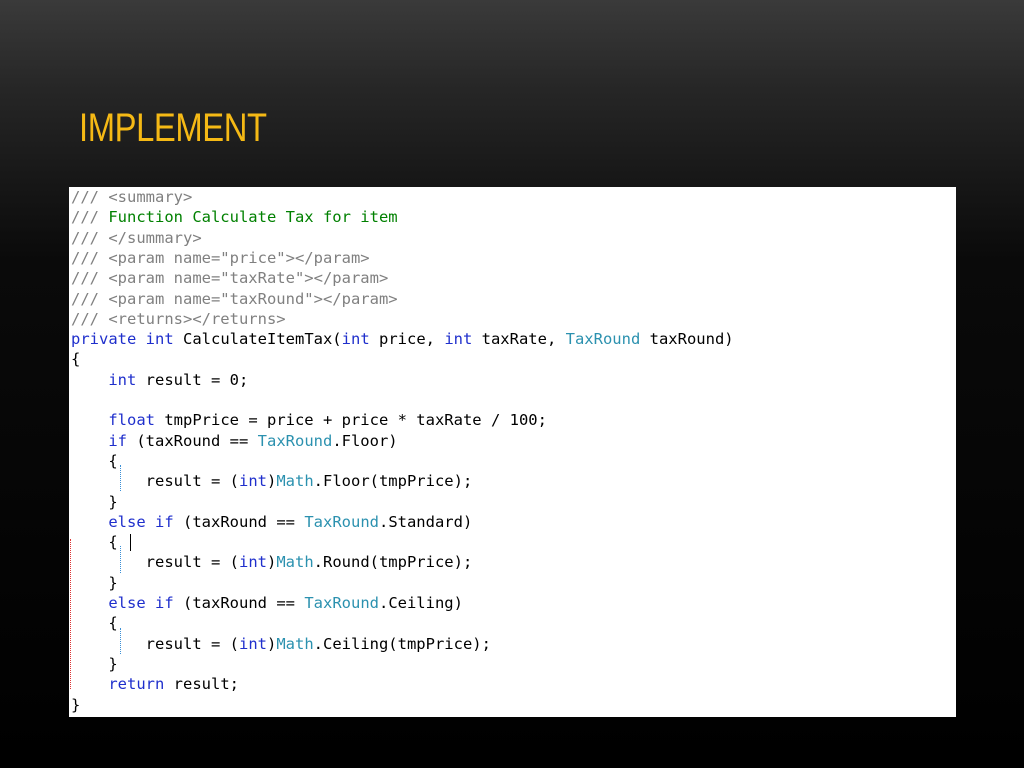  I want to click on code-line: int result = 0;, so click(159, 380).